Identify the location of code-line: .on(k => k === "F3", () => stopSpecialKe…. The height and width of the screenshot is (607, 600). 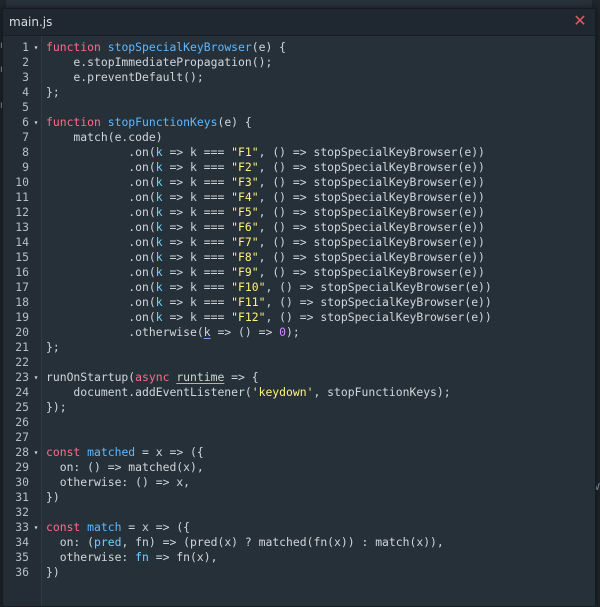
(318, 182).